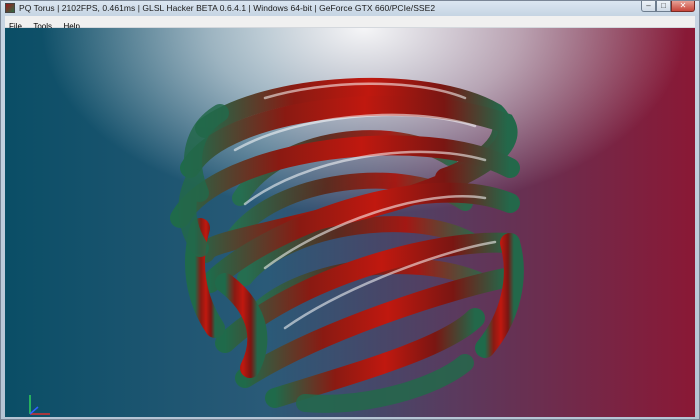  What do you see at coordinates (39, 405) in the screenshot?
I see `xyz-axes-icon` at bounding box center [39, 405].